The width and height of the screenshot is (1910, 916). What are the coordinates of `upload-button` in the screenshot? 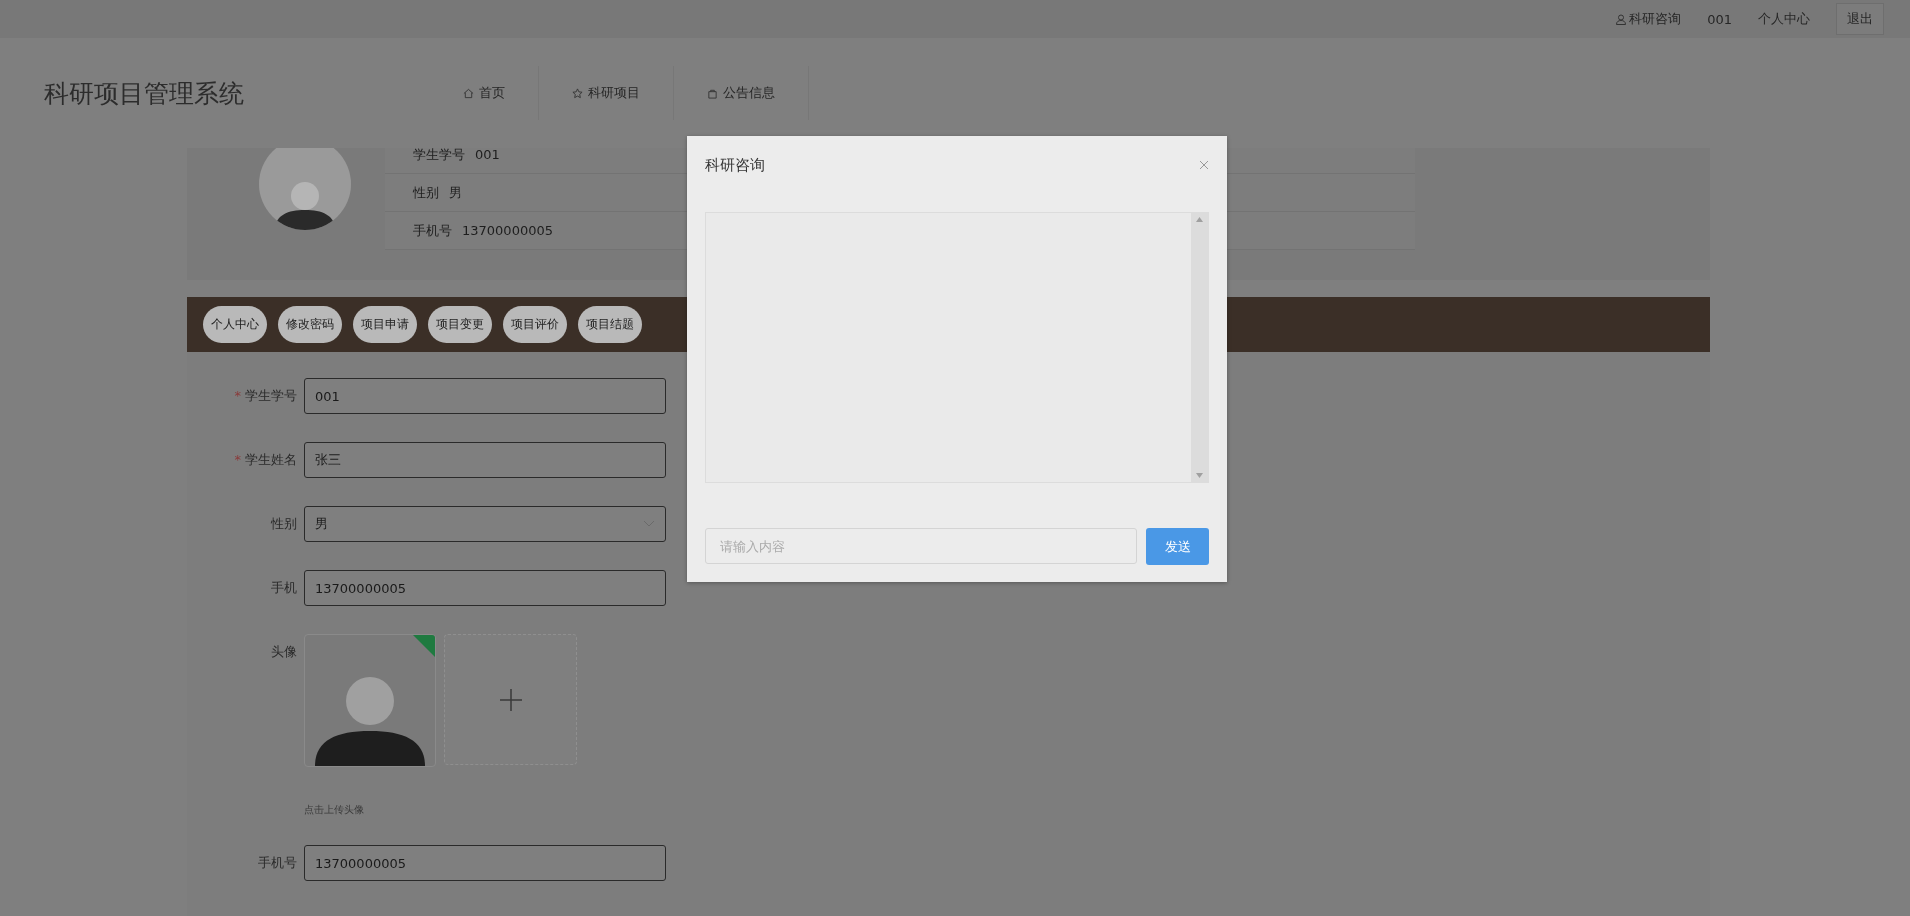 It's located at (510, 699).